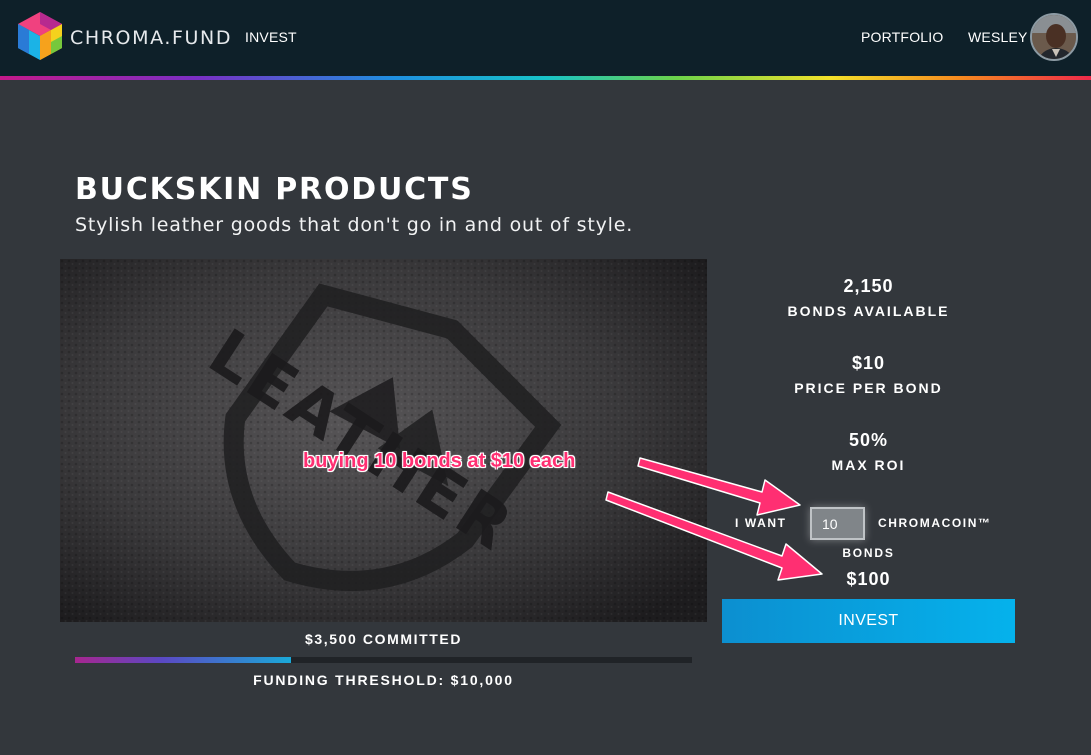 Image resolution: width=1091 pixels, height=755 pixels. I want to click on nav-invest-link: INVEST, so click(271, 37).